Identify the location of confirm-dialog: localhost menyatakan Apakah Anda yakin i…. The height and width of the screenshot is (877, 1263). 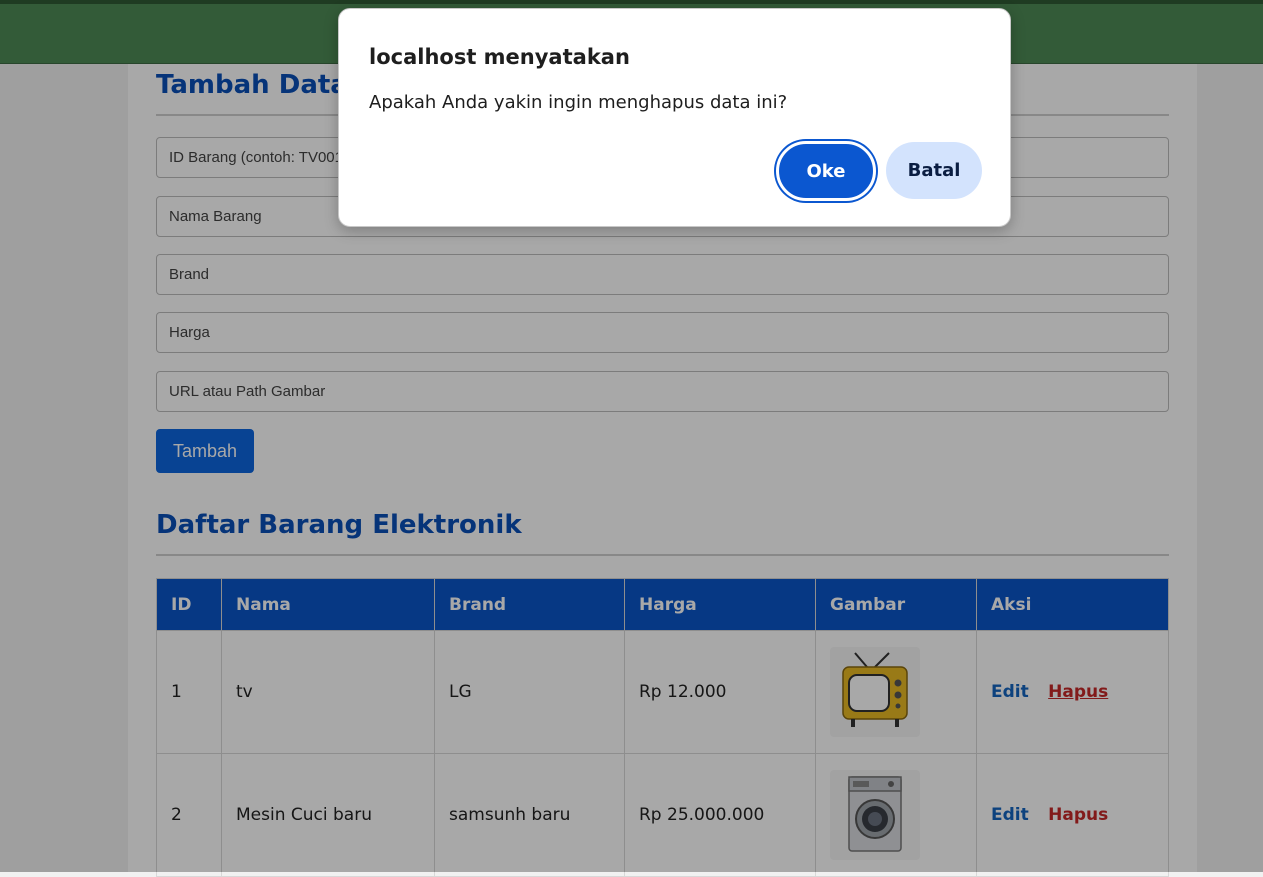
(674, 117).